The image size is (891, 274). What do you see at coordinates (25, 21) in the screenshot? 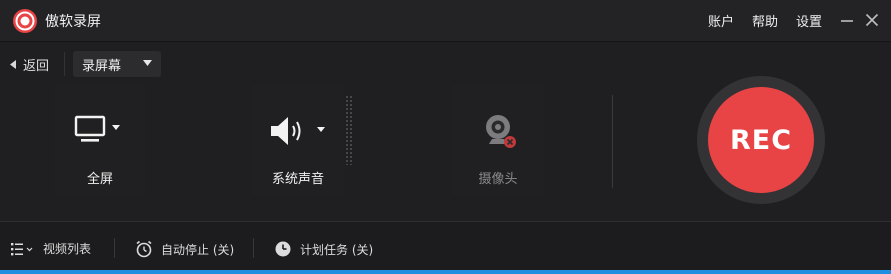
I see `app-logo-icon` at bounding box center [25, 21].